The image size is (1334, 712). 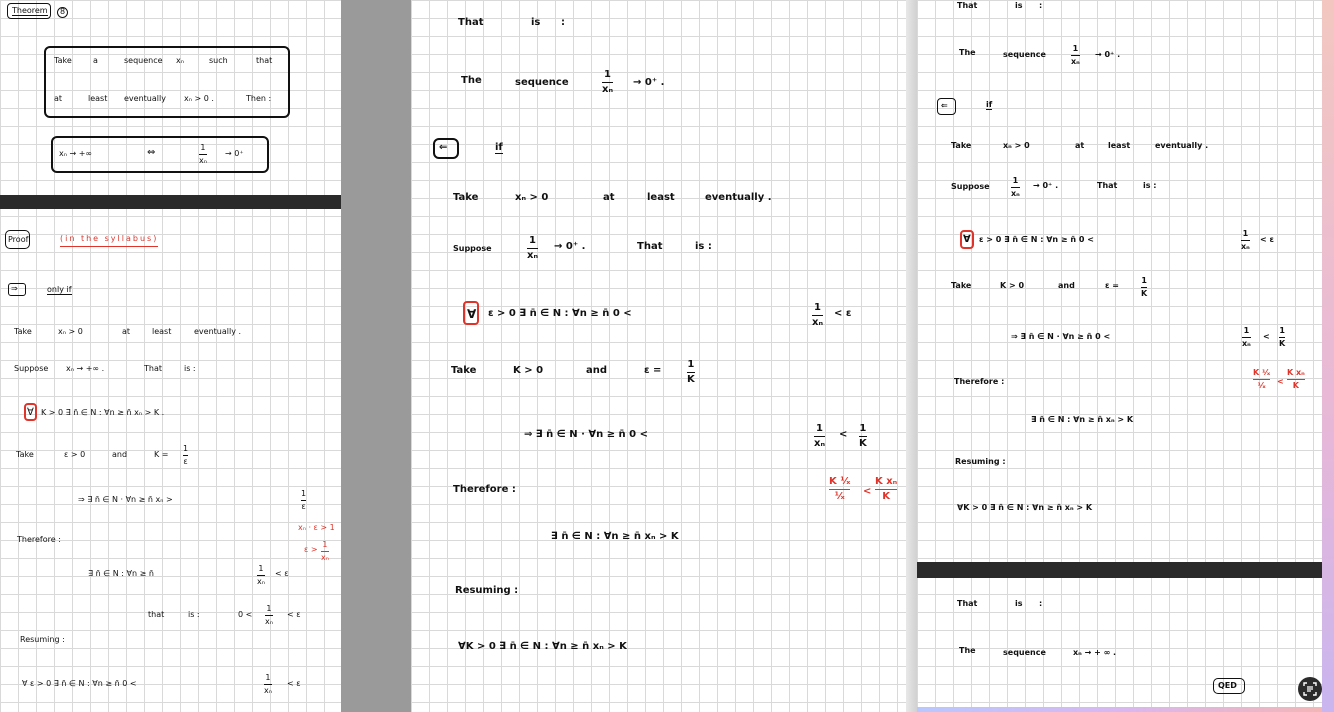 What do you see at coordinates (259, 98) in the screenshot?
I see `word: Then :` at bounding box center [259, 98].